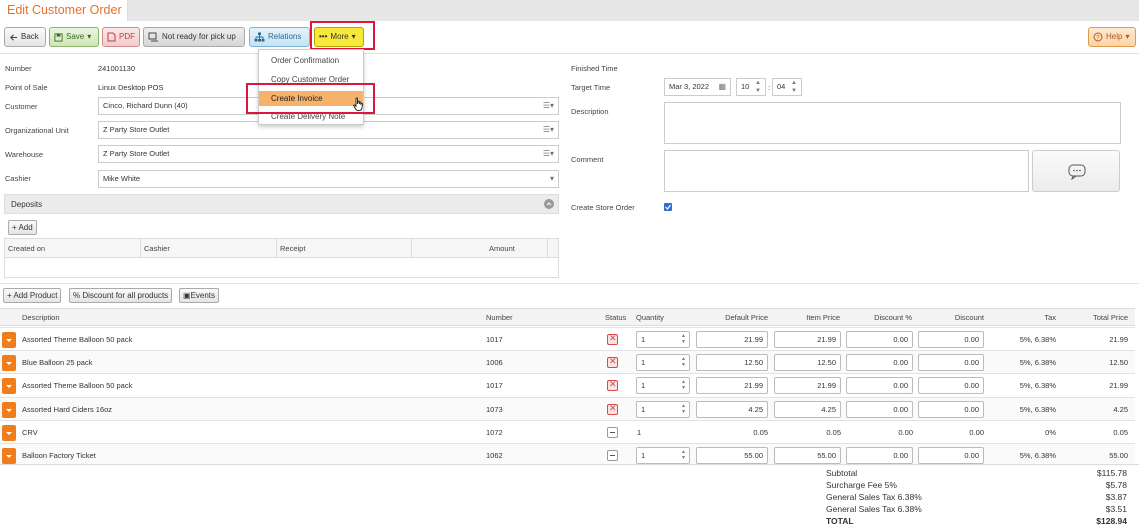 The height and width of the screenshot is (529, 1139). I want to click on store-order-label: Create Store Order, so click(603, 207).